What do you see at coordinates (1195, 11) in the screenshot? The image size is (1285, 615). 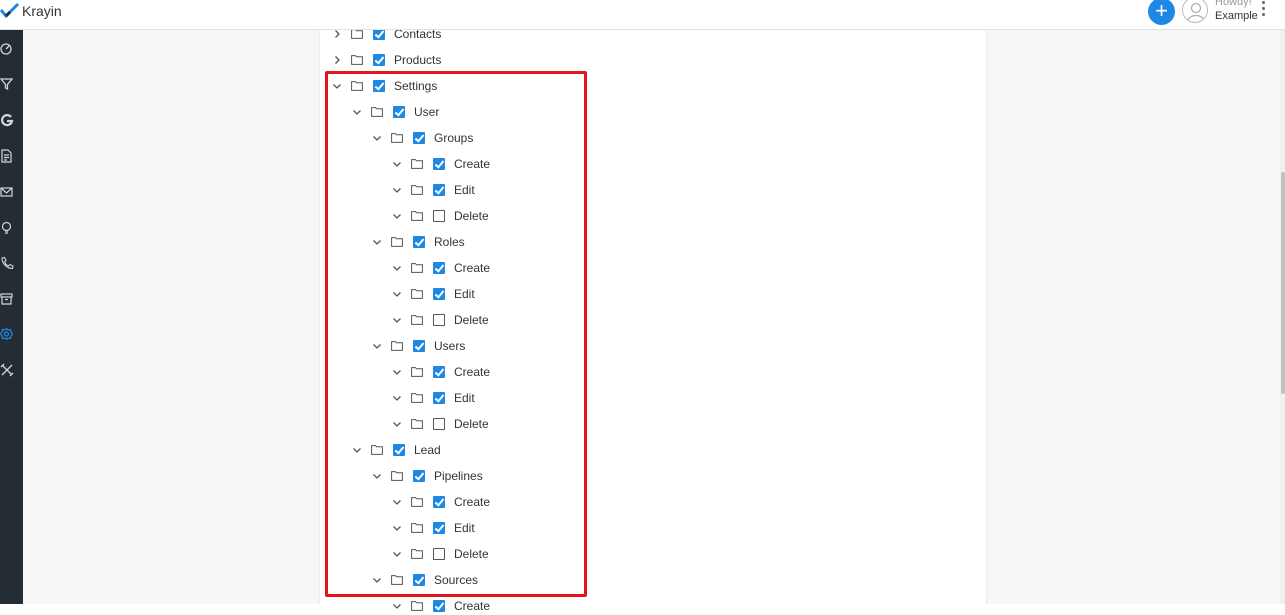 I see `user-avatar` at bounding box center [1195, 11].